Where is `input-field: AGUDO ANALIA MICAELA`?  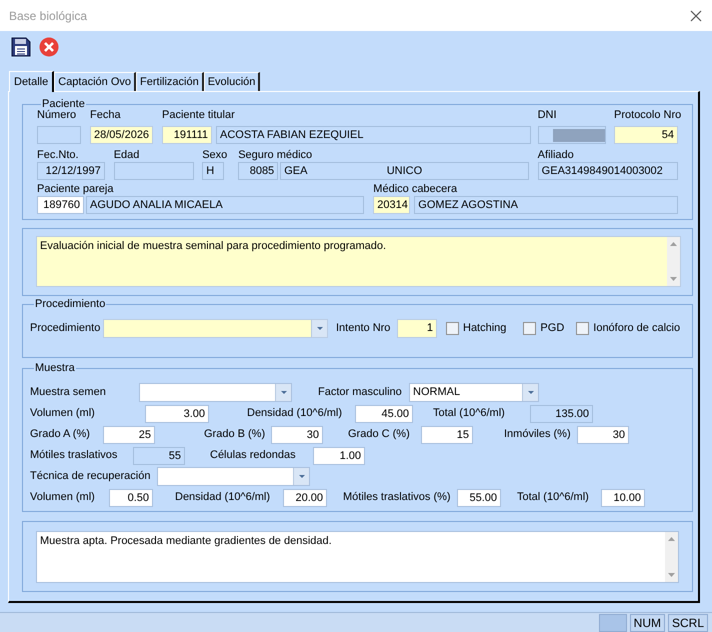
input-field: AGUDO ANALIA MICAELA is located at coordinates (225, 205).